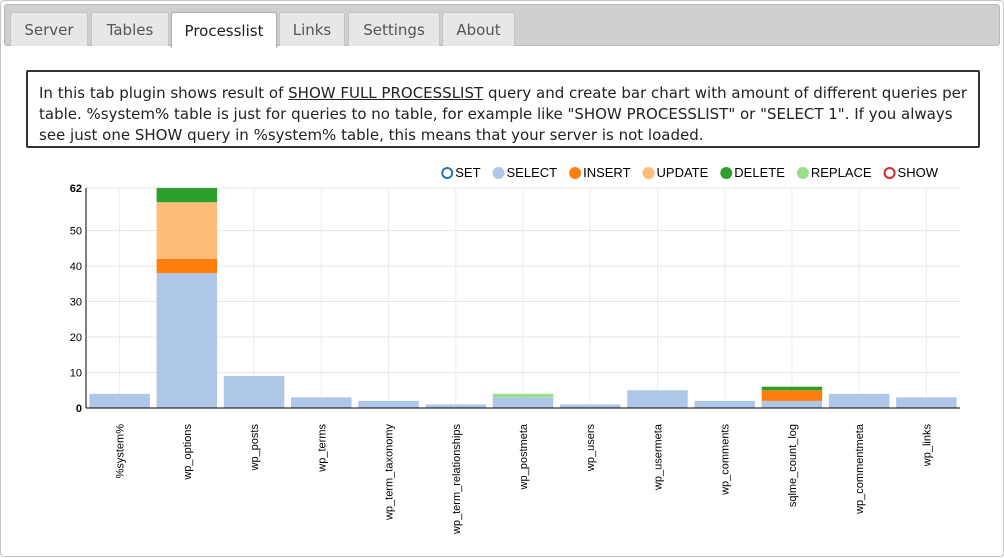 The width and height of the screenshot is (1004, 558). Describe the element at coordinates (658, 457) in the screenshot. I see `x-tick-label: wp_usermeta` at that location.